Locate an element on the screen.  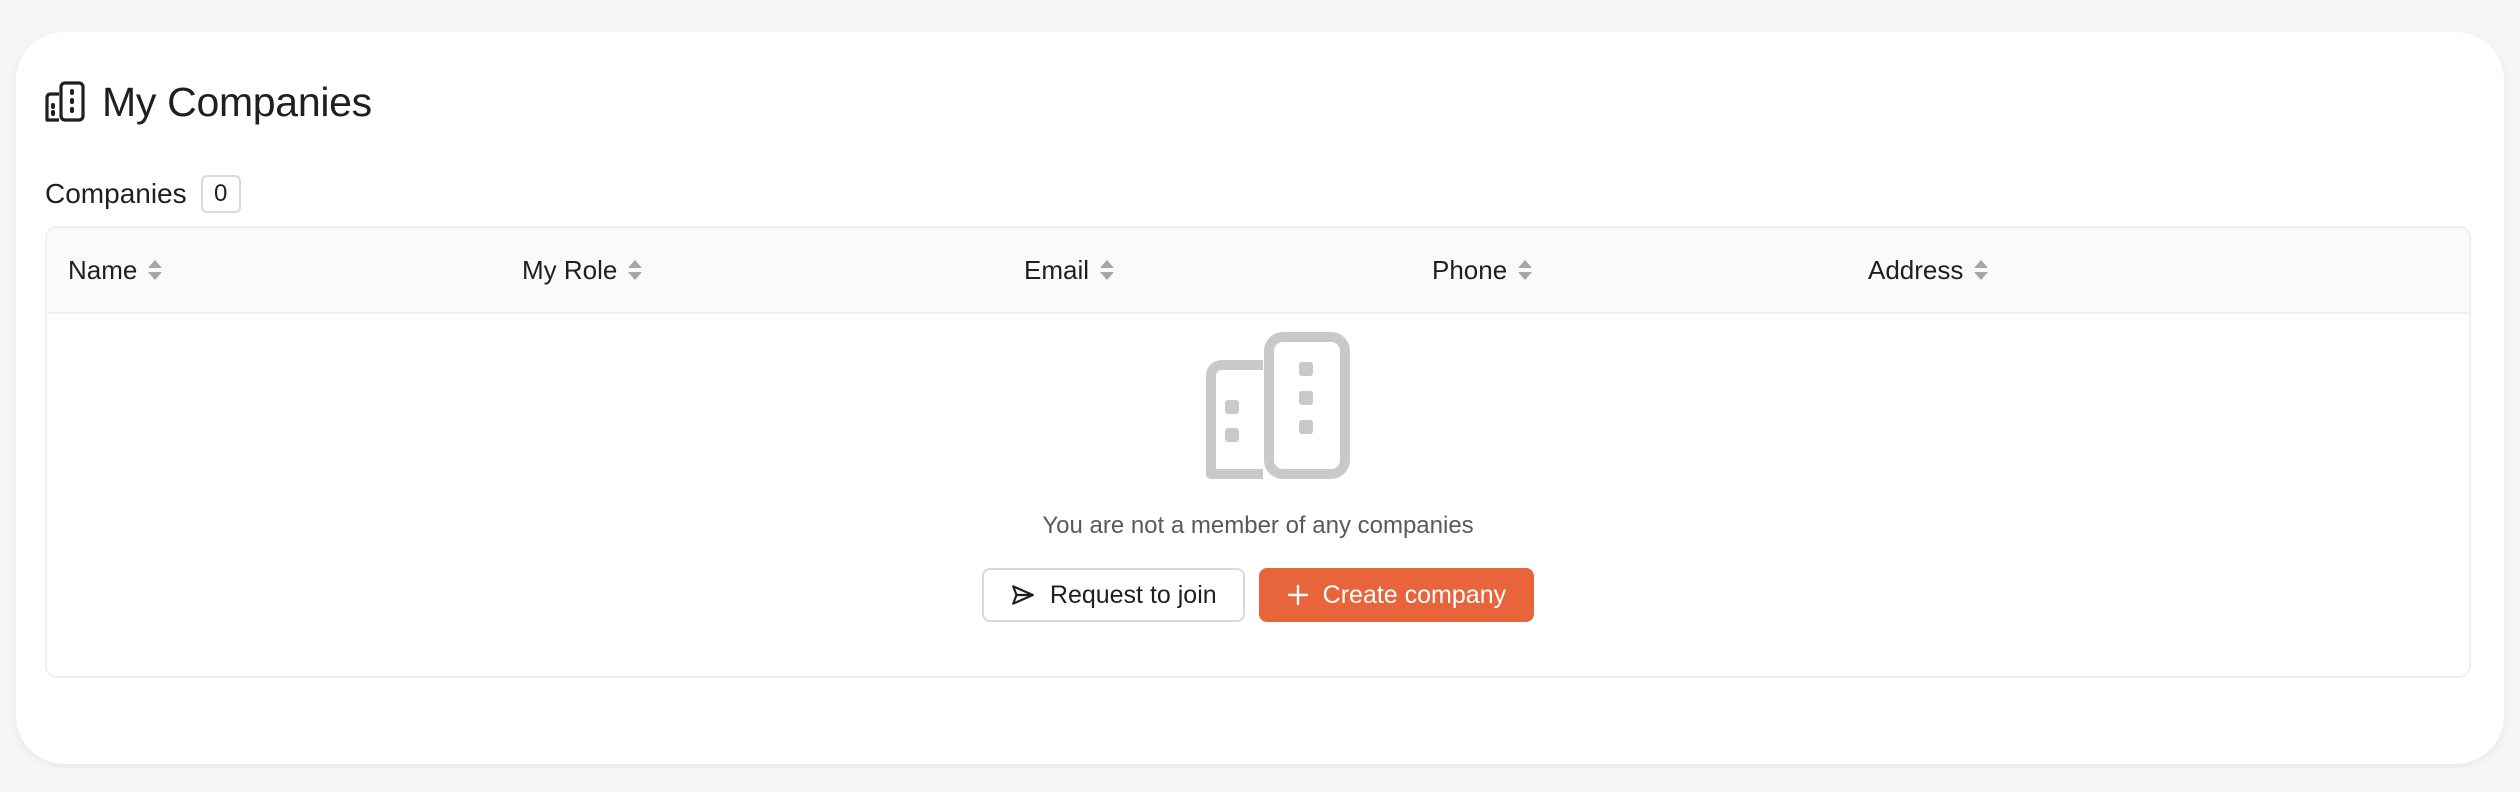
column-header-email: Email is located at coordinates (1069, 270).